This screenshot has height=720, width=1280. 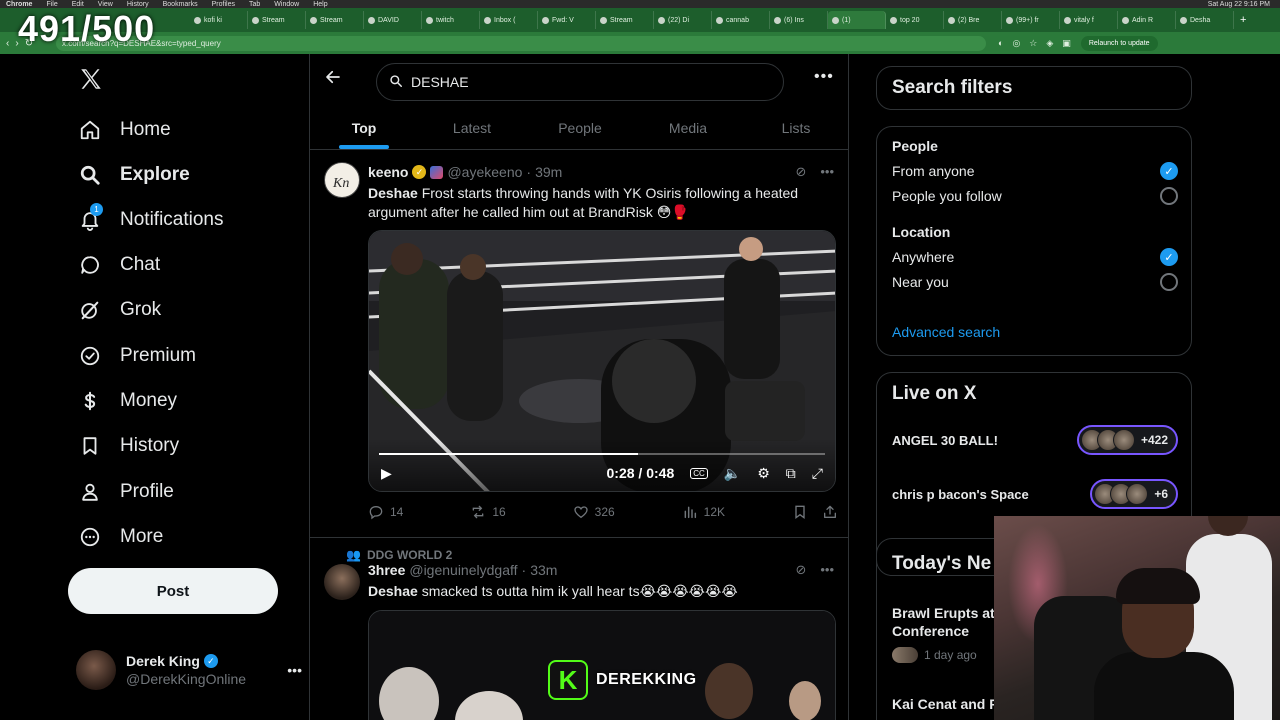 What do you see at coordinates (472, 127) in the screenshot?
I see `tab-latest: Latest` at bounding box center [472, 127].